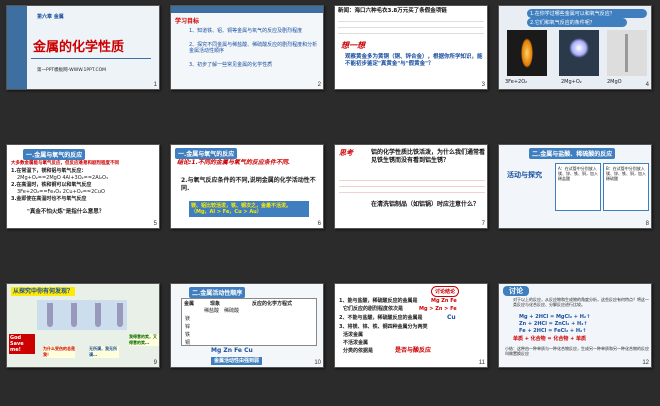 The height and width of the screenshot is (406, 660). Describe the element at coordinates (527, 53) in the screenshot. I see `iron-burning-image` at that location.